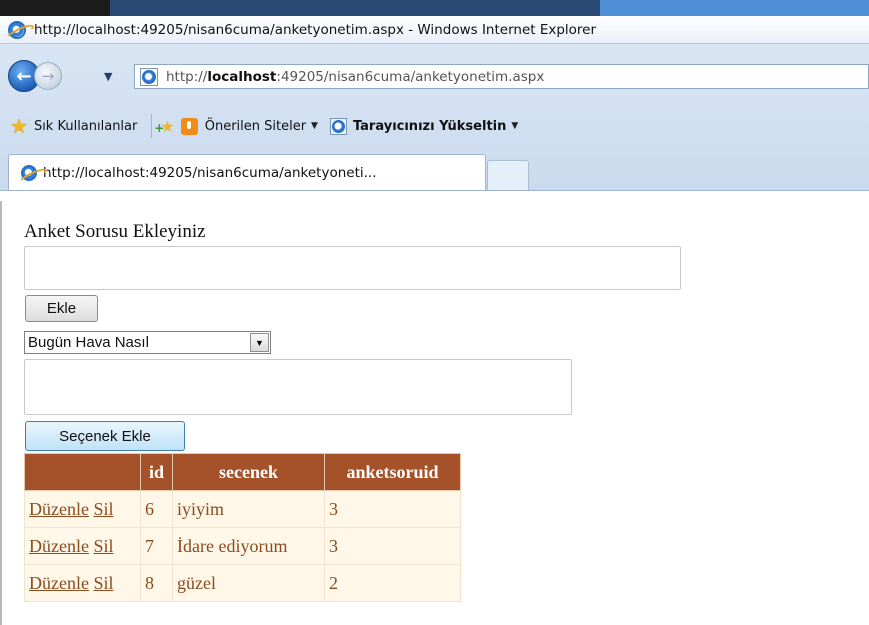 The height and width of the screenshot is (625, 869). I want to click on desktop-top-strip, so click(434, 8).